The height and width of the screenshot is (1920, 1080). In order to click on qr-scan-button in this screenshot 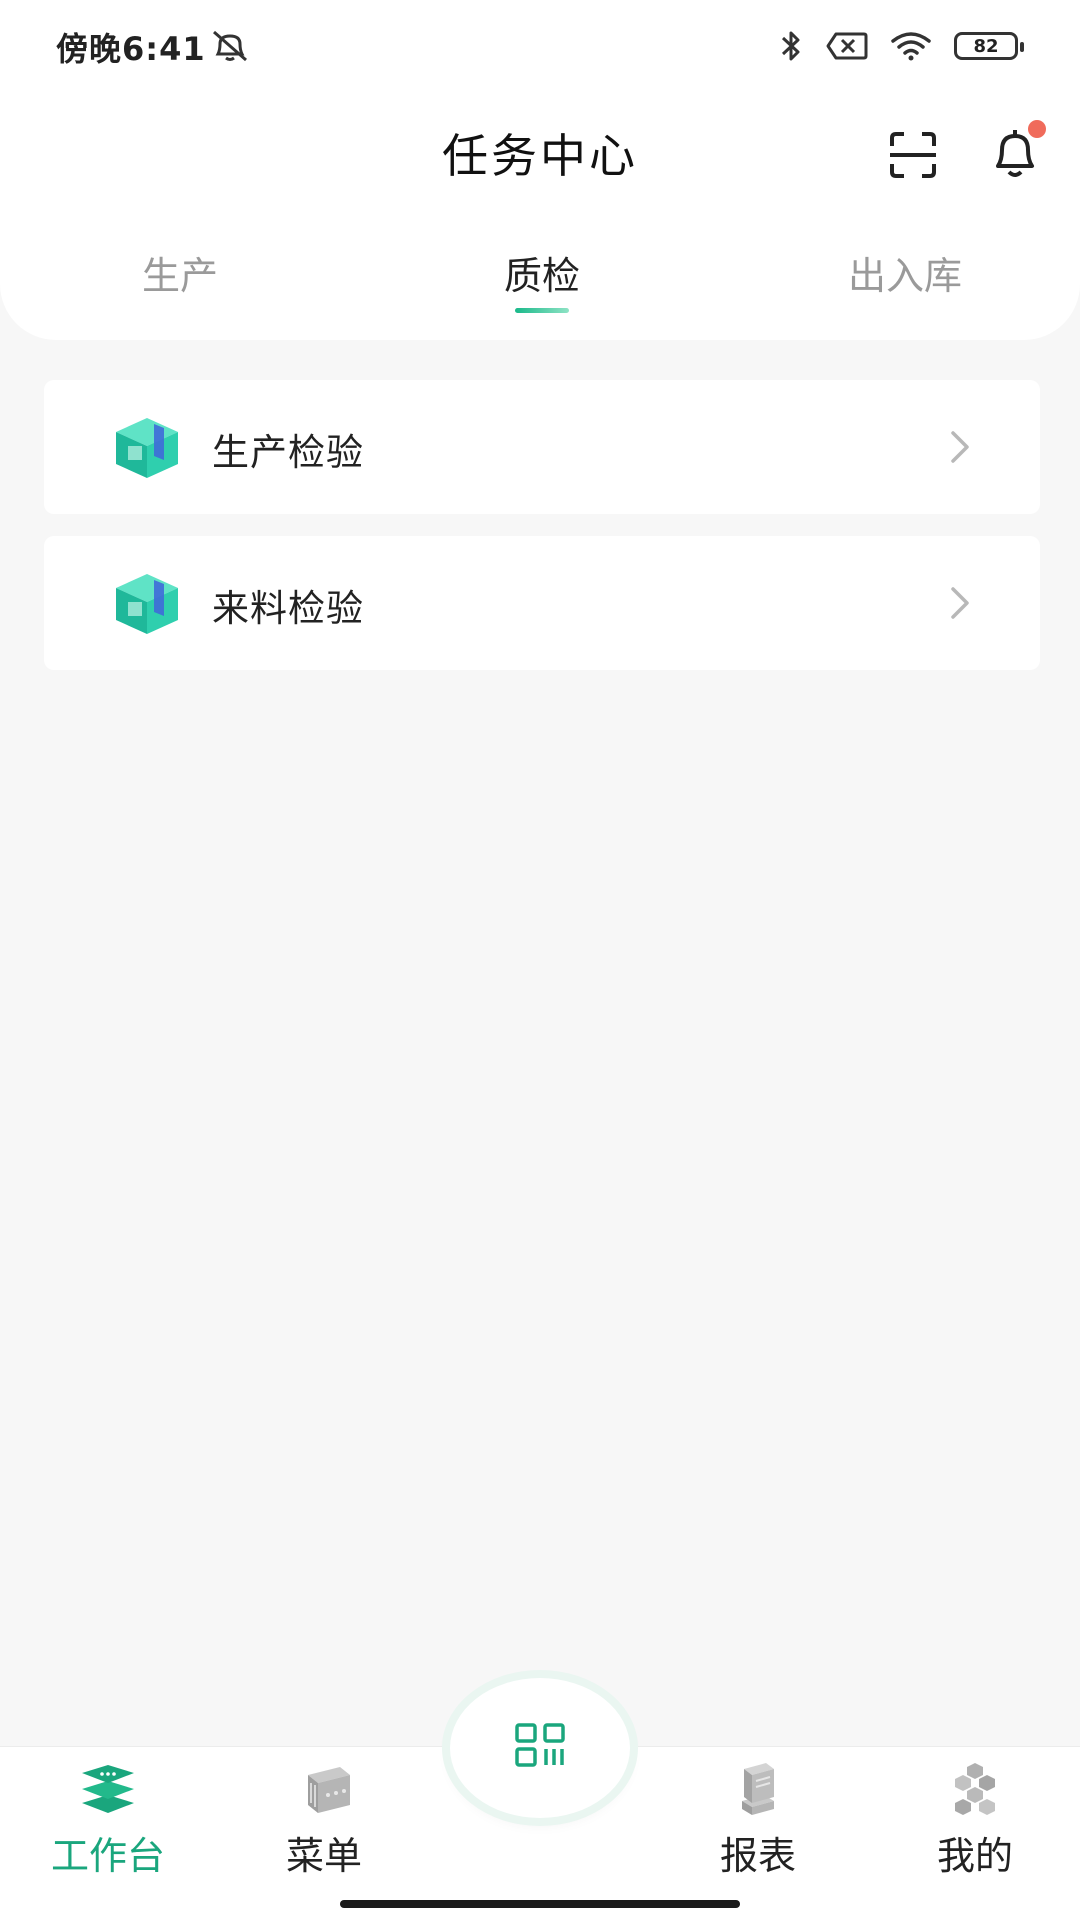, I will do `click(540, 1748)`.